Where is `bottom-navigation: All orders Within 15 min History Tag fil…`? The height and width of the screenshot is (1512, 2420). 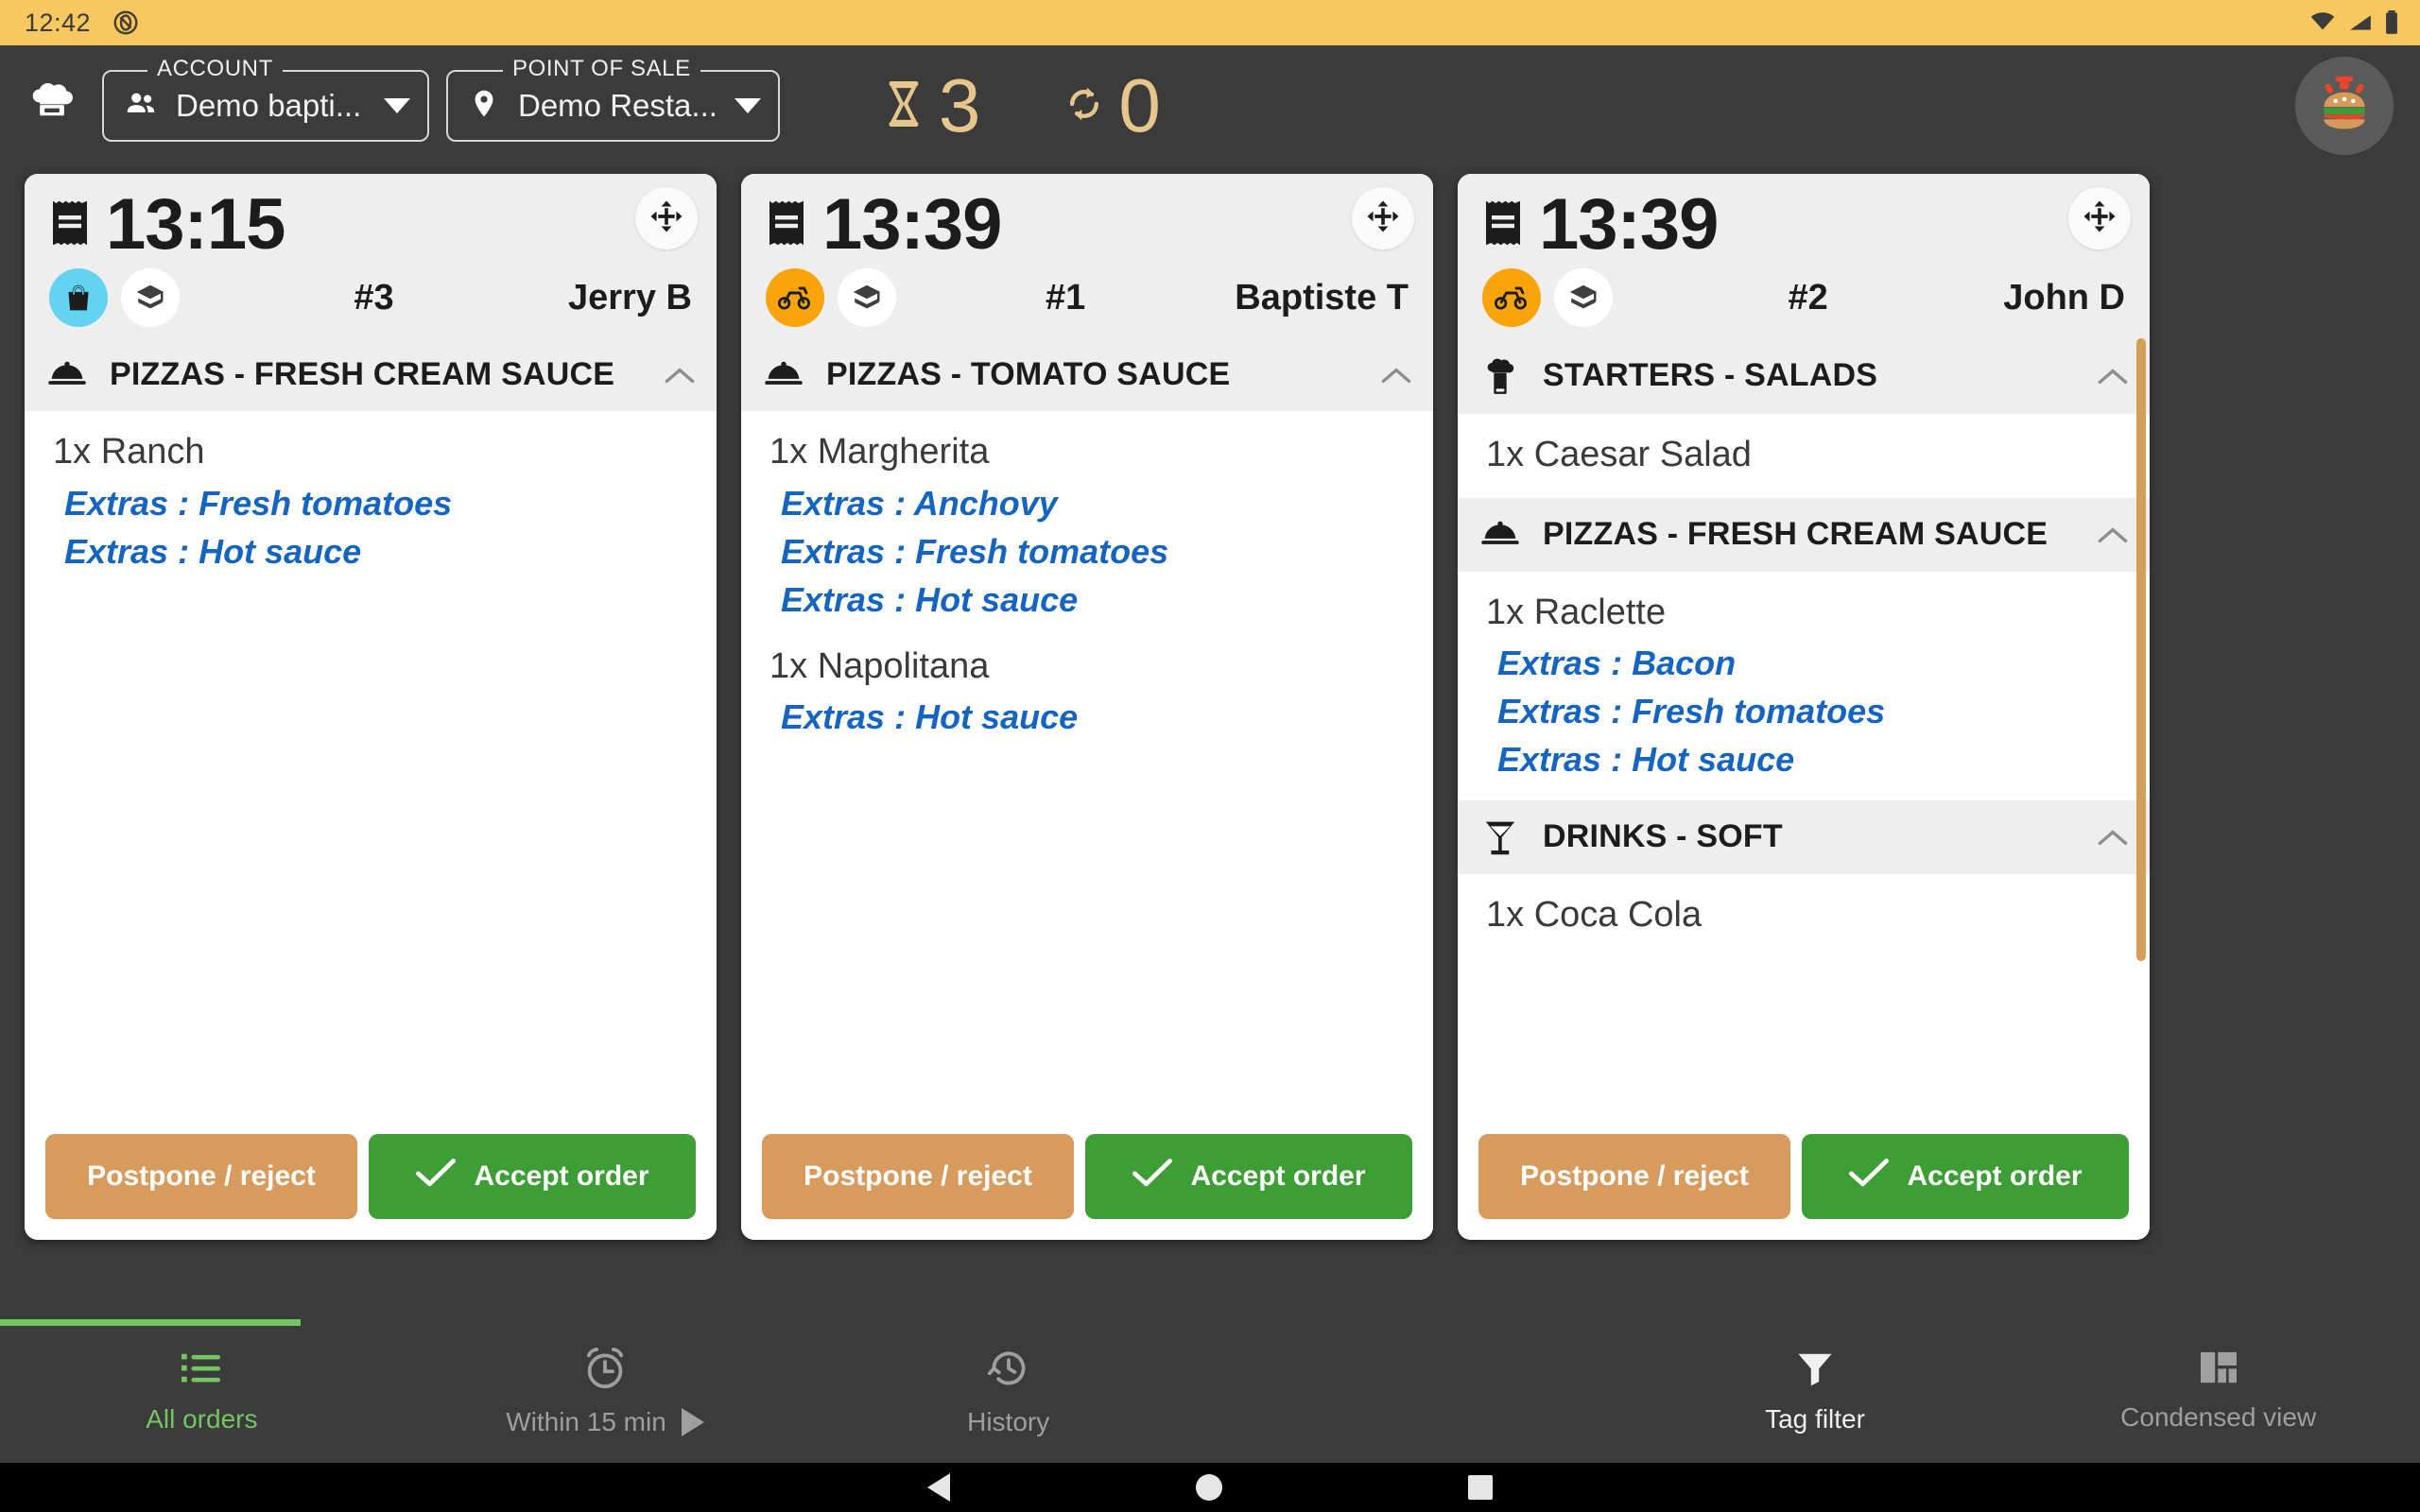
bottom-navigation: All orders Within 15 min History Tag fil… is located at coordinates (1210, 1391).